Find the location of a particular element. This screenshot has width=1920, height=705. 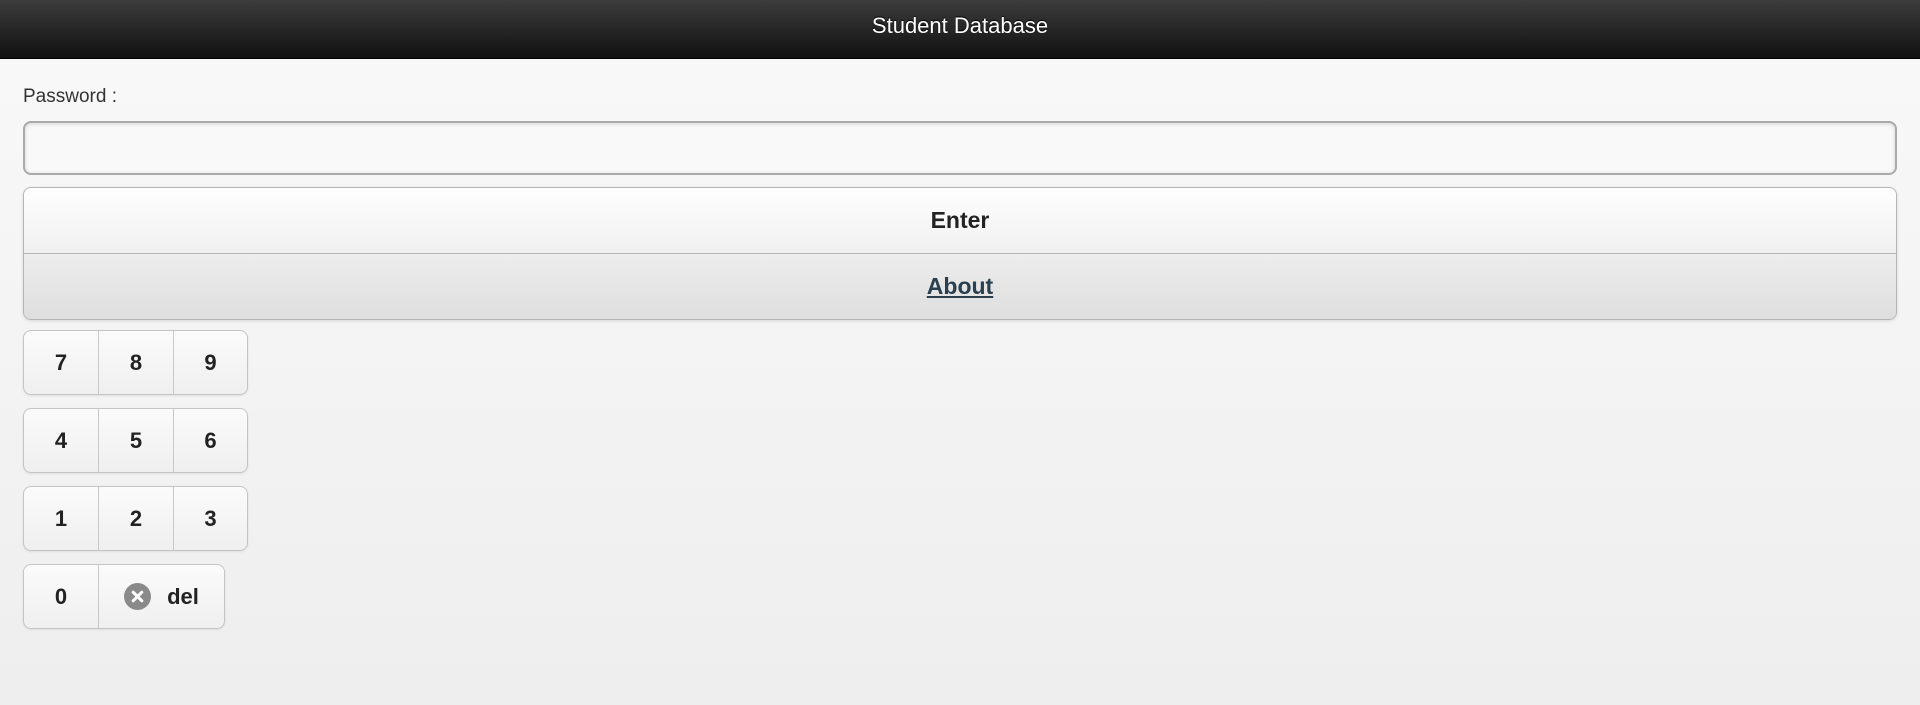

keypad-row: 0 del is located at coordinates (124, 596).